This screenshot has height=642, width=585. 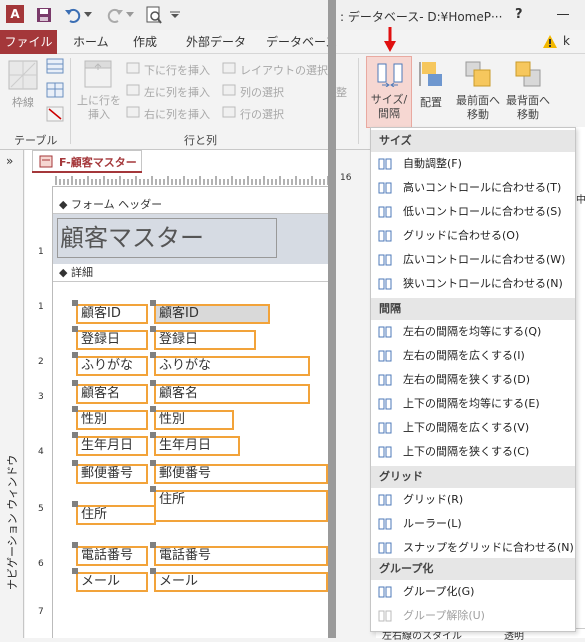 I want to click on help-button: ?, so click(x=519, y=14).